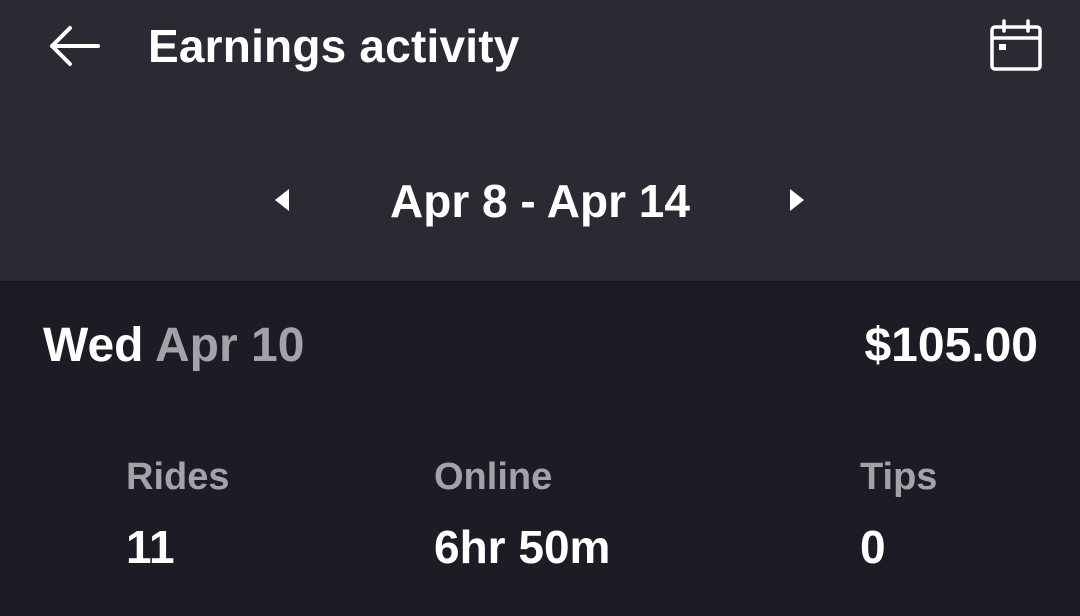 This screenshot has height=616, width=1080. I want to click on stat-rides: Rides 11, so click(177, 513).